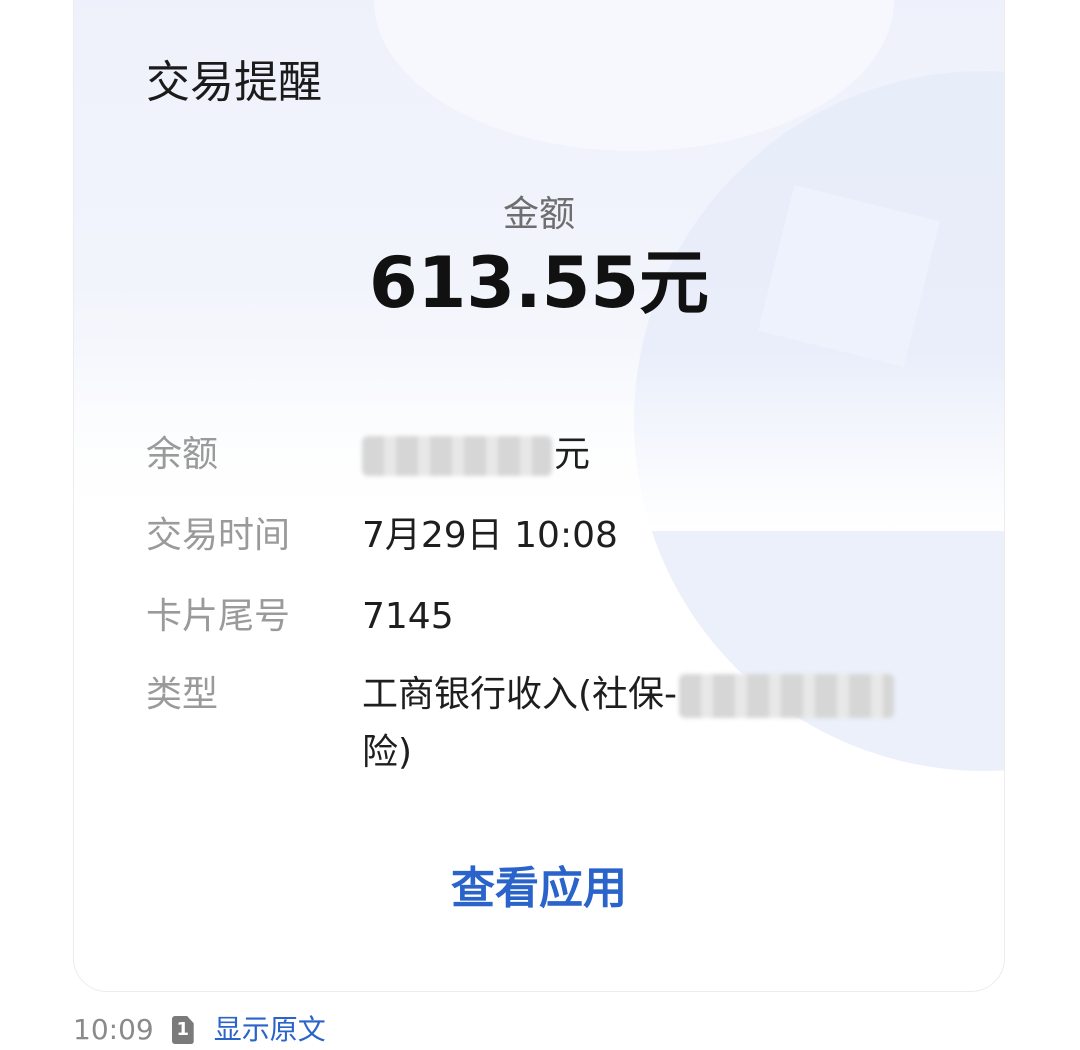 Image resolution: width=1080 pixels, height=1050 pixels. What do you see at coordinates (387, 752) in the screenshot?
I see `type-value-line2: 险)` at bounding box center [387, 752].